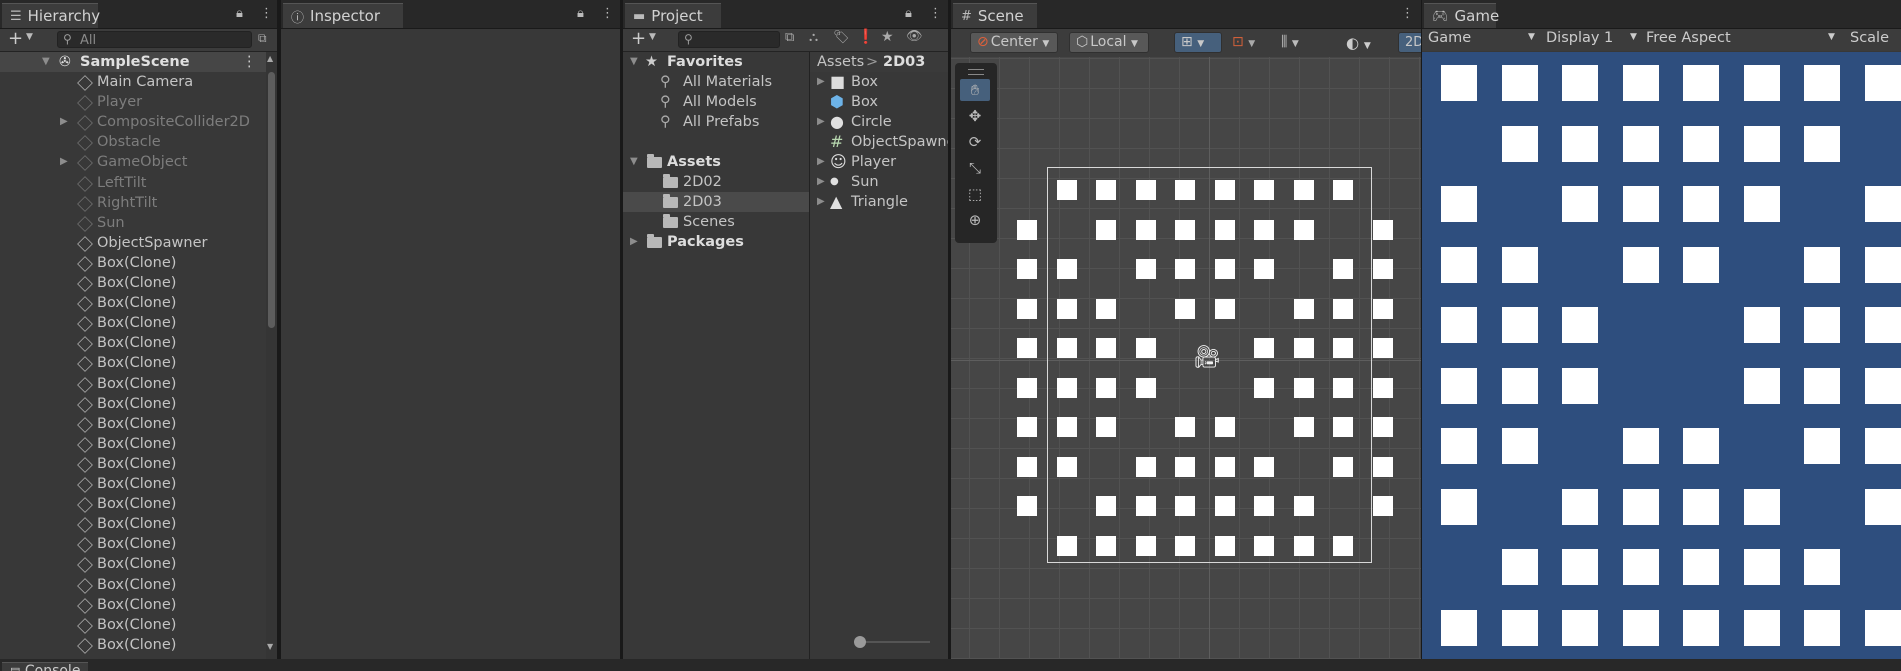 Image resolution: width=1901 pixels, height=671 pixels. I want to click on hierarchy-item: ObjectSpawner, so click(133, 243).